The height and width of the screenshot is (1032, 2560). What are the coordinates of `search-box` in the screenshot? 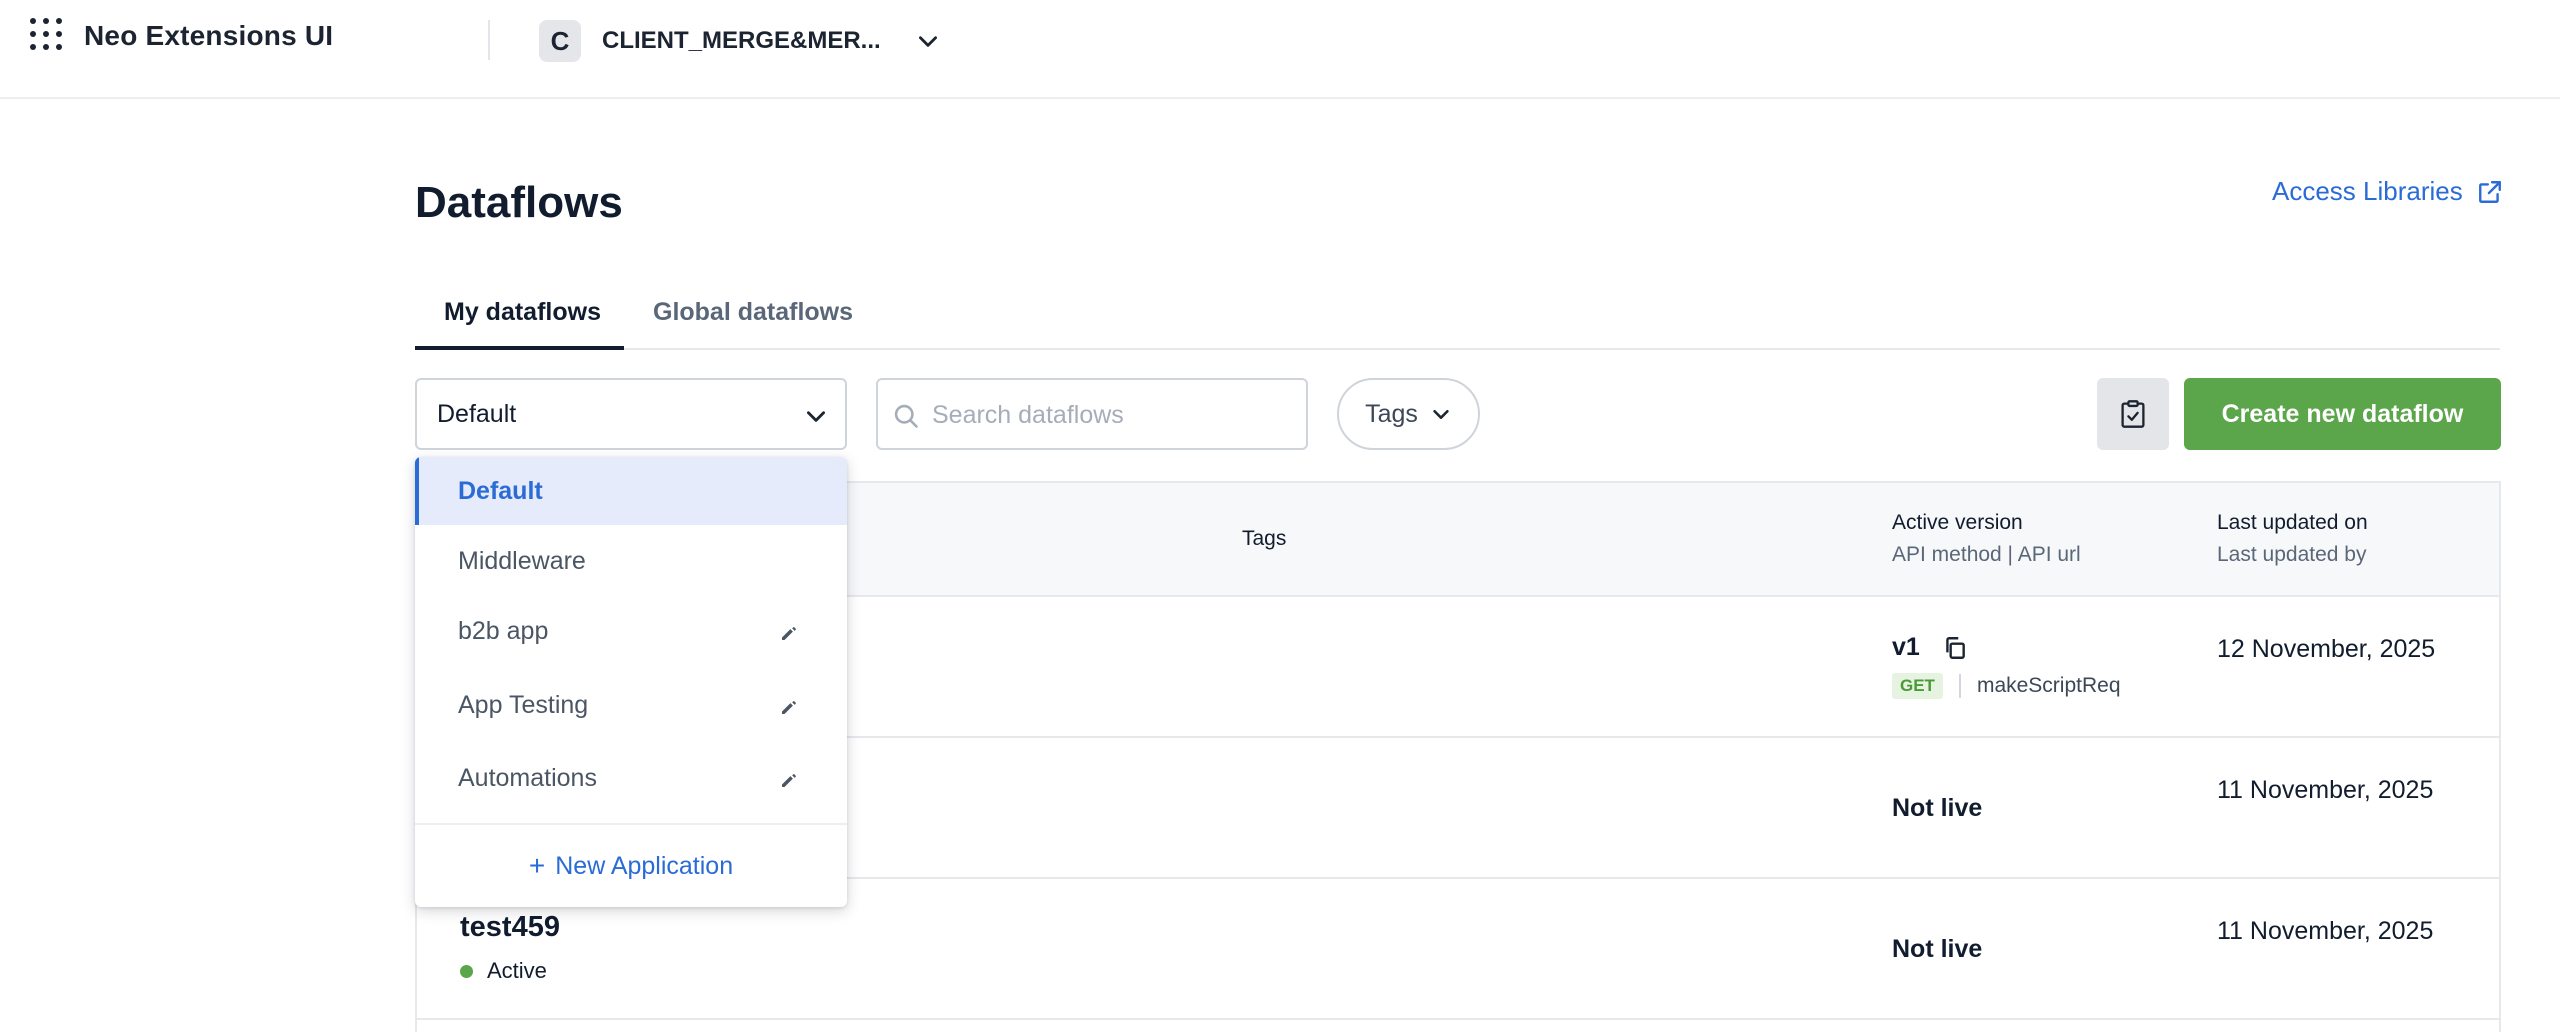 It's located at (1092, 414).